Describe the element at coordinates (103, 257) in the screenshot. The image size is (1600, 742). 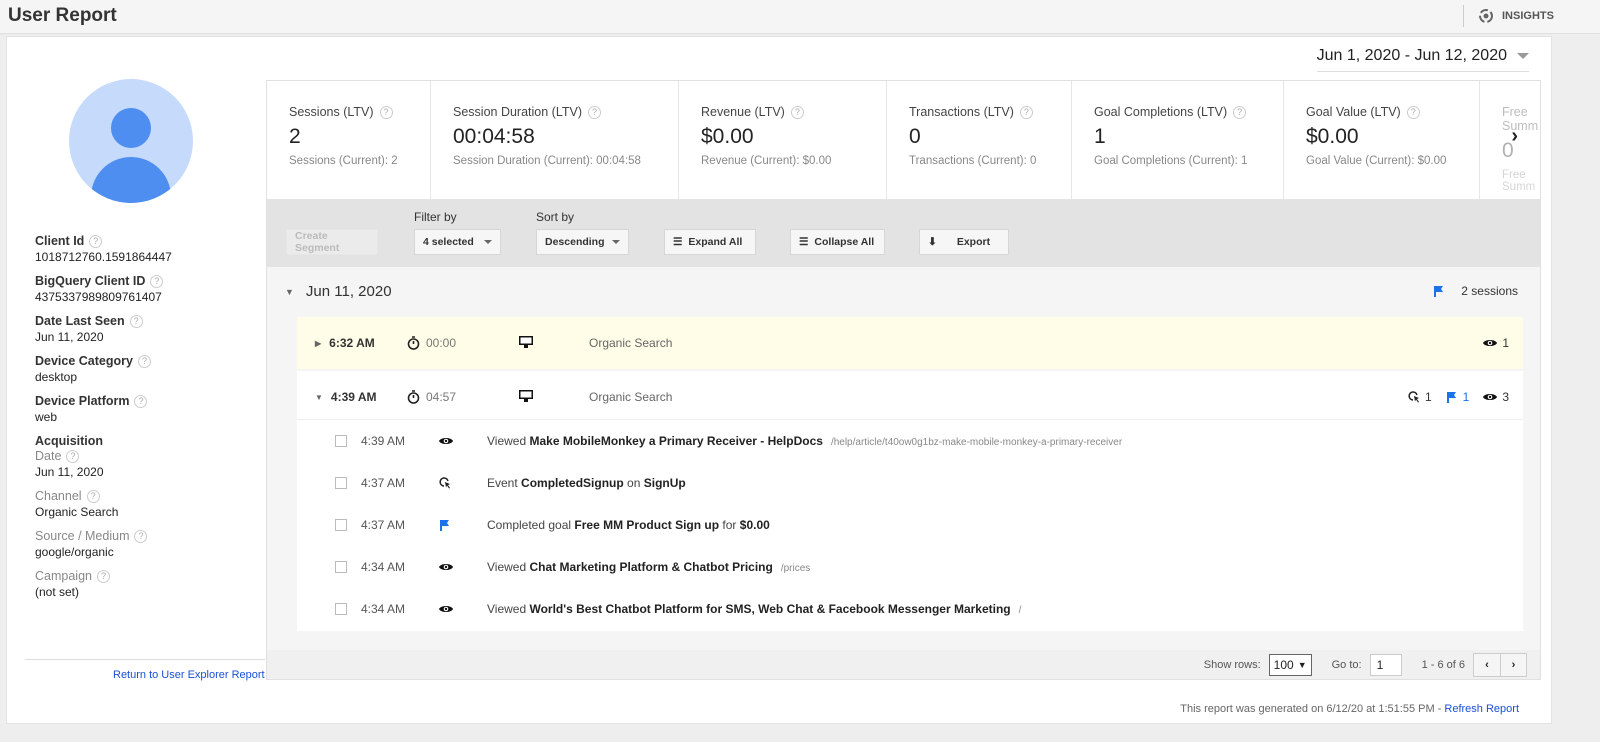
I see `field-value: 1018712760.1591864447` at that location.